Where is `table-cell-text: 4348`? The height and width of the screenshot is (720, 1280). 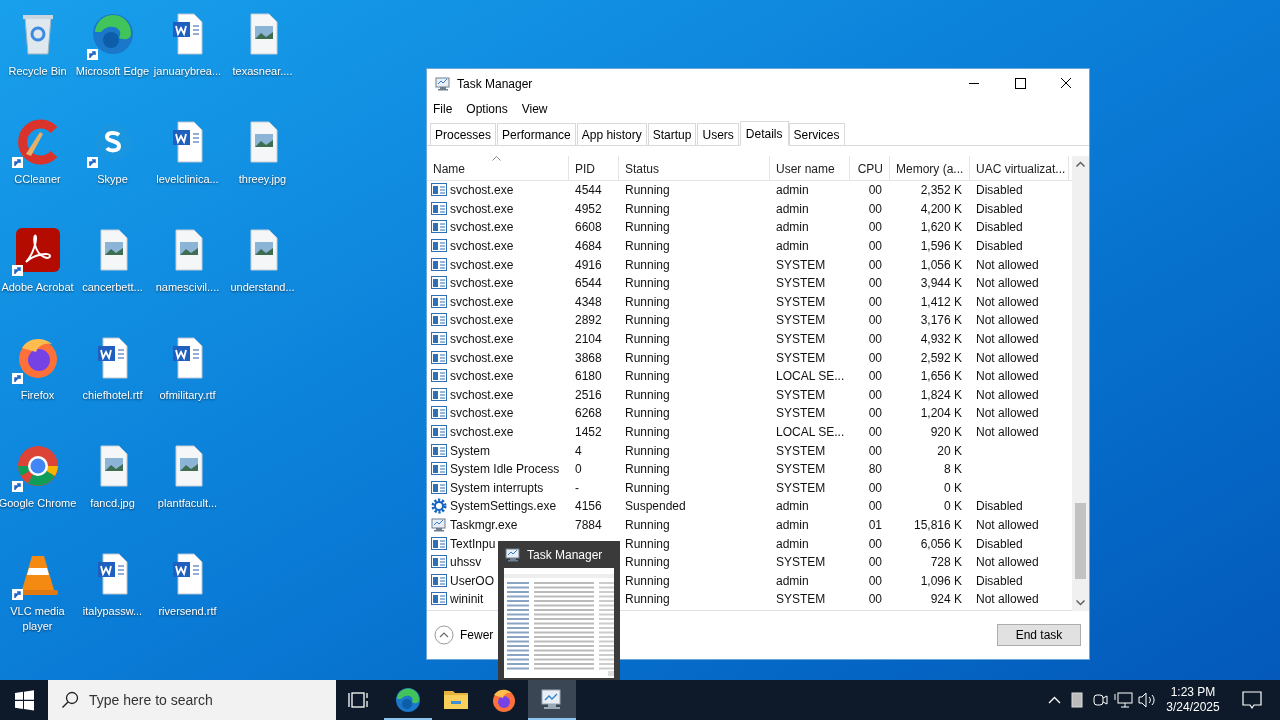
table-cell-text: 4348 is located at coordinates (588, 302).